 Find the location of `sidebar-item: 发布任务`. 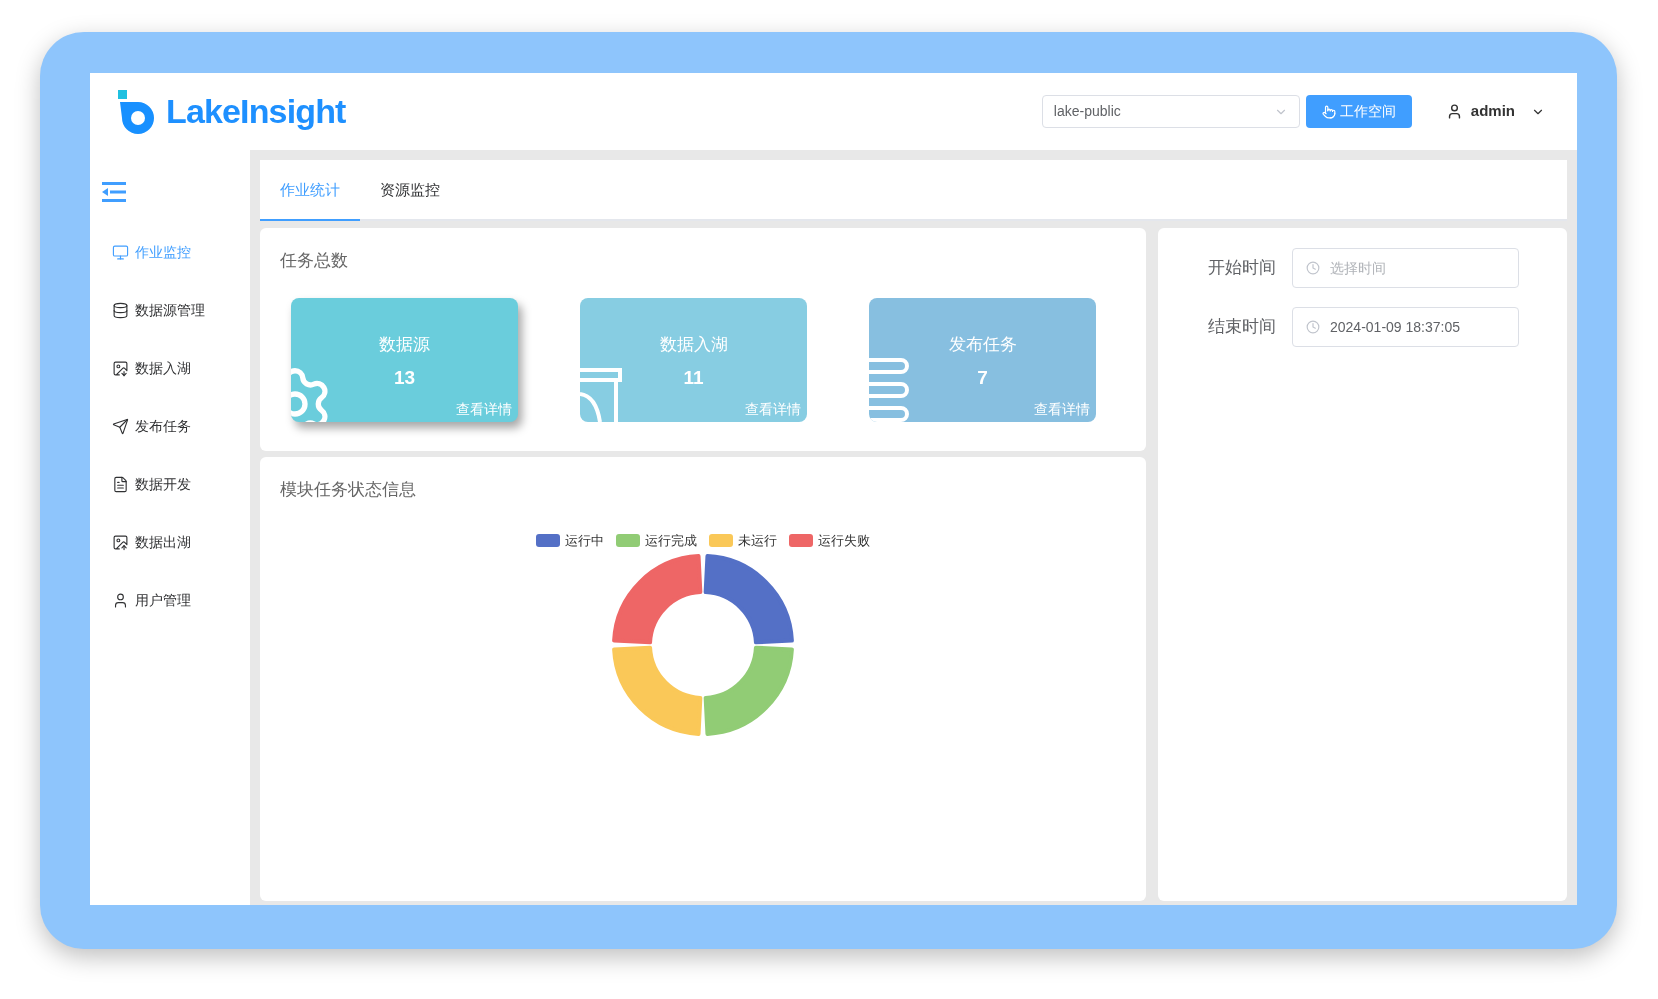

sidebar-item: 发布任务 is located at coordinates (181, 426).